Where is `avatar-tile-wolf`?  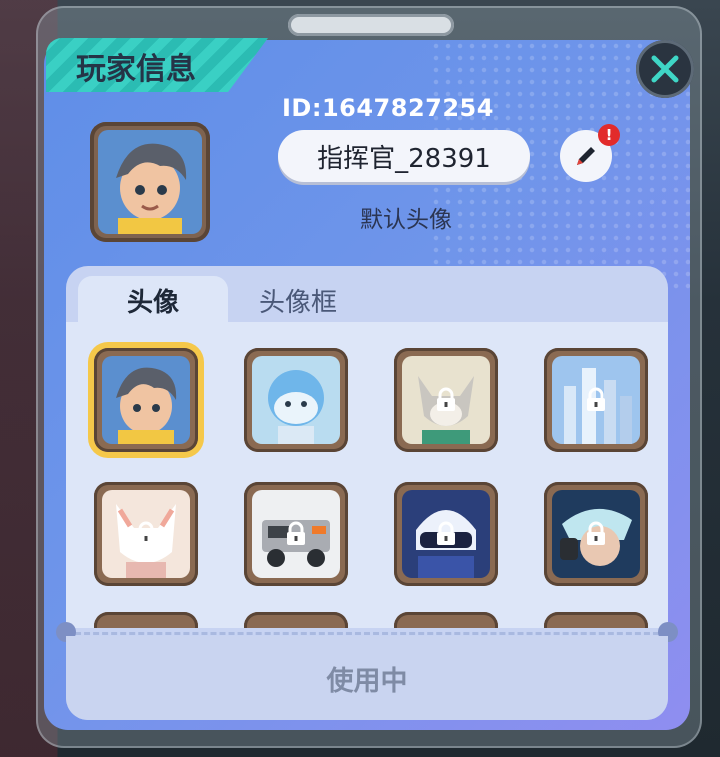
avatar-tile-wolf is located at coordinates (446, 400).